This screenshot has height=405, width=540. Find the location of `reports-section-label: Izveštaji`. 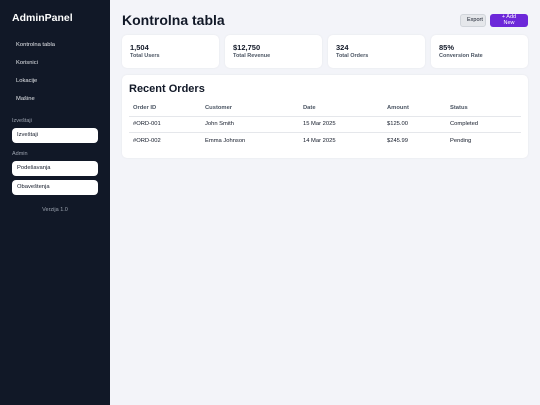

reports-section-label: Izveštaji is located at coordinates (22, 121).